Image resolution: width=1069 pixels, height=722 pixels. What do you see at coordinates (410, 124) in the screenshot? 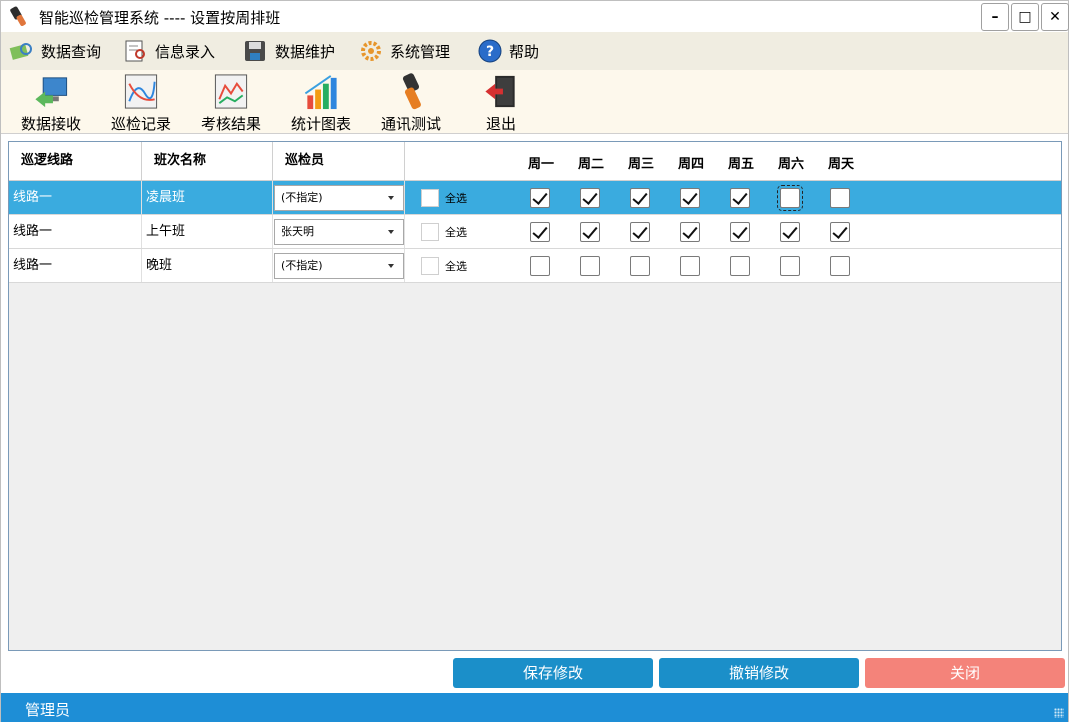
I see `tool-label: 通讯测试` at bounding box center [410, 124].